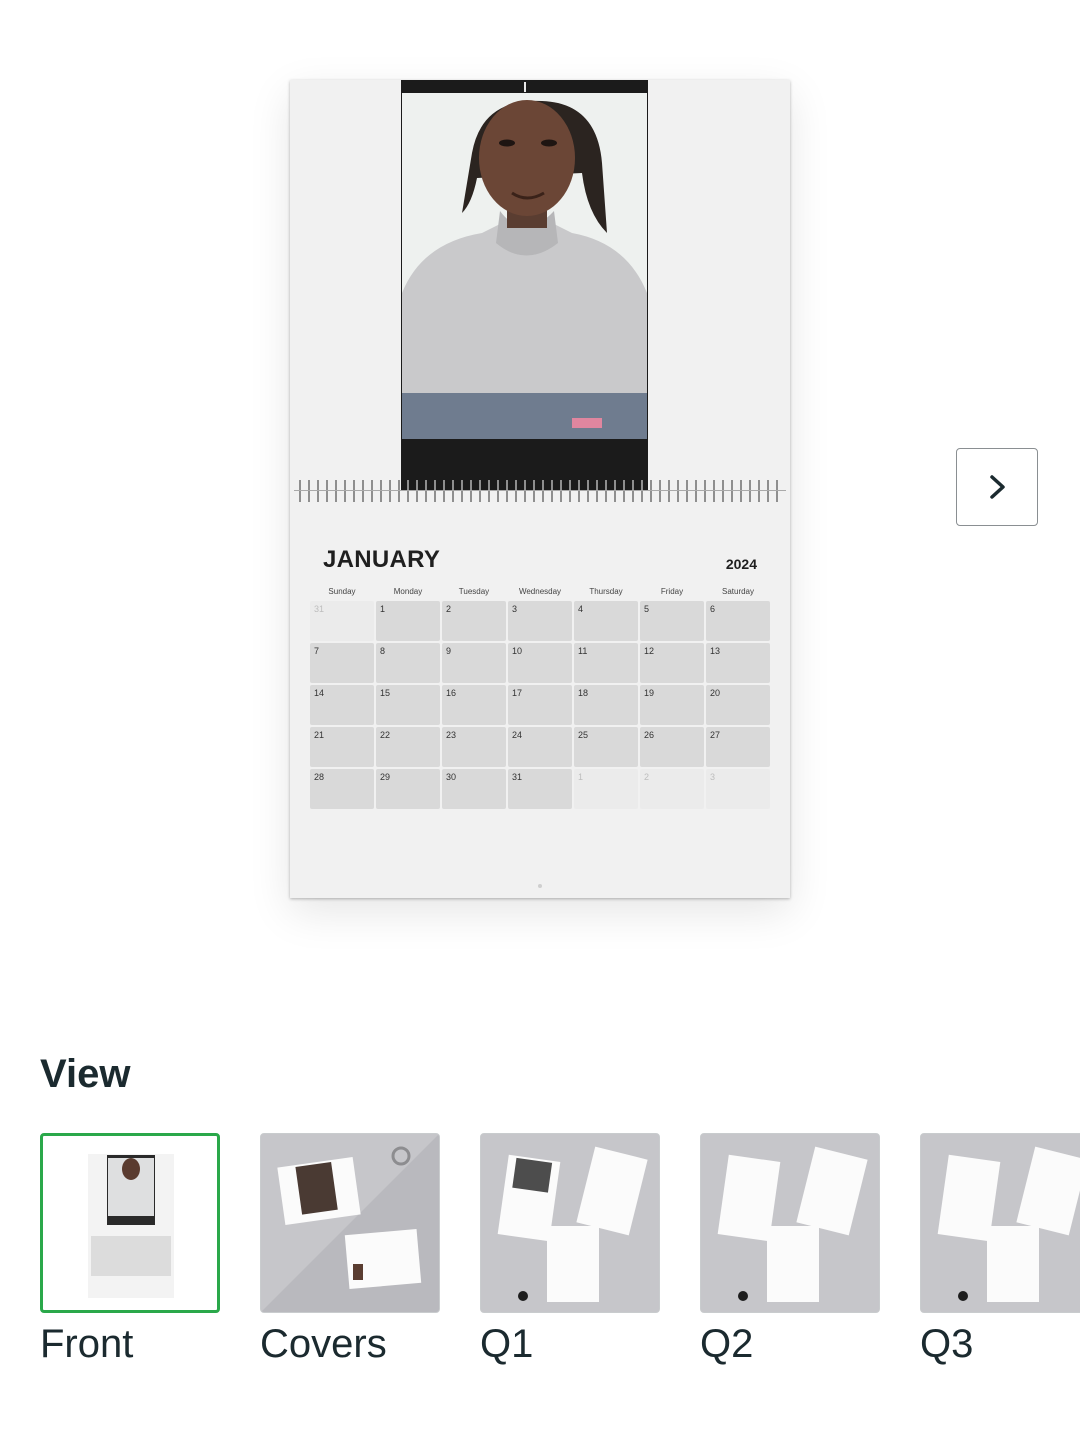 The height and width of the screenshot is (1445, 1080). I want to click on day-cell: 25, so click(606, 747).